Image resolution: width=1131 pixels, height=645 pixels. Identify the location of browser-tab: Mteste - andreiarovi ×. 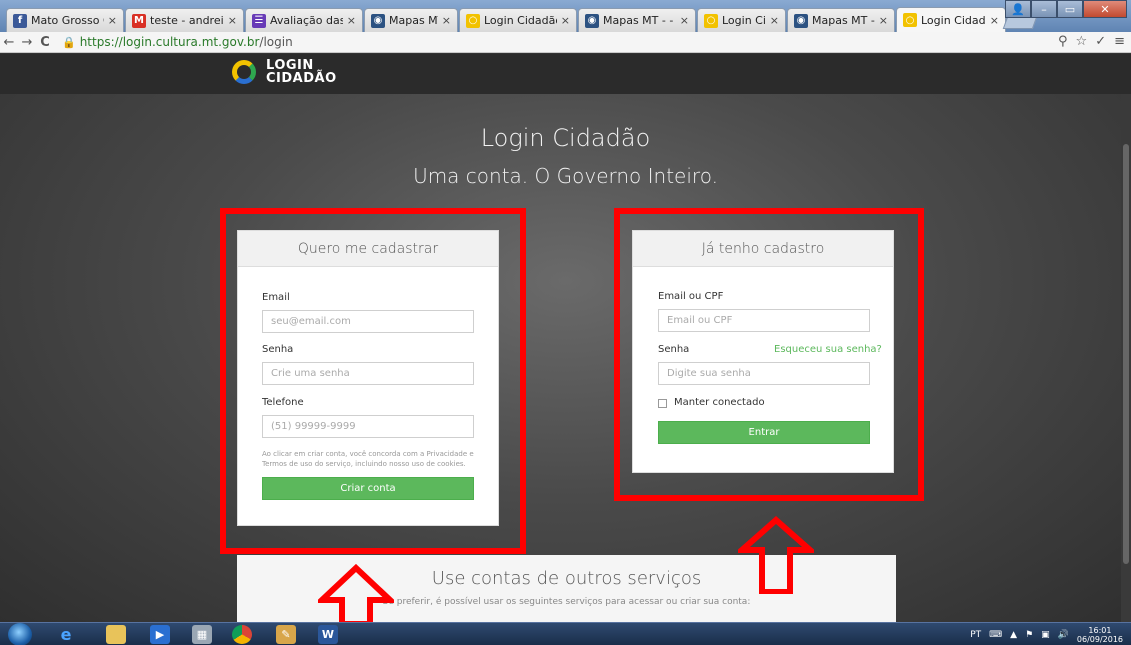
(184, 20).